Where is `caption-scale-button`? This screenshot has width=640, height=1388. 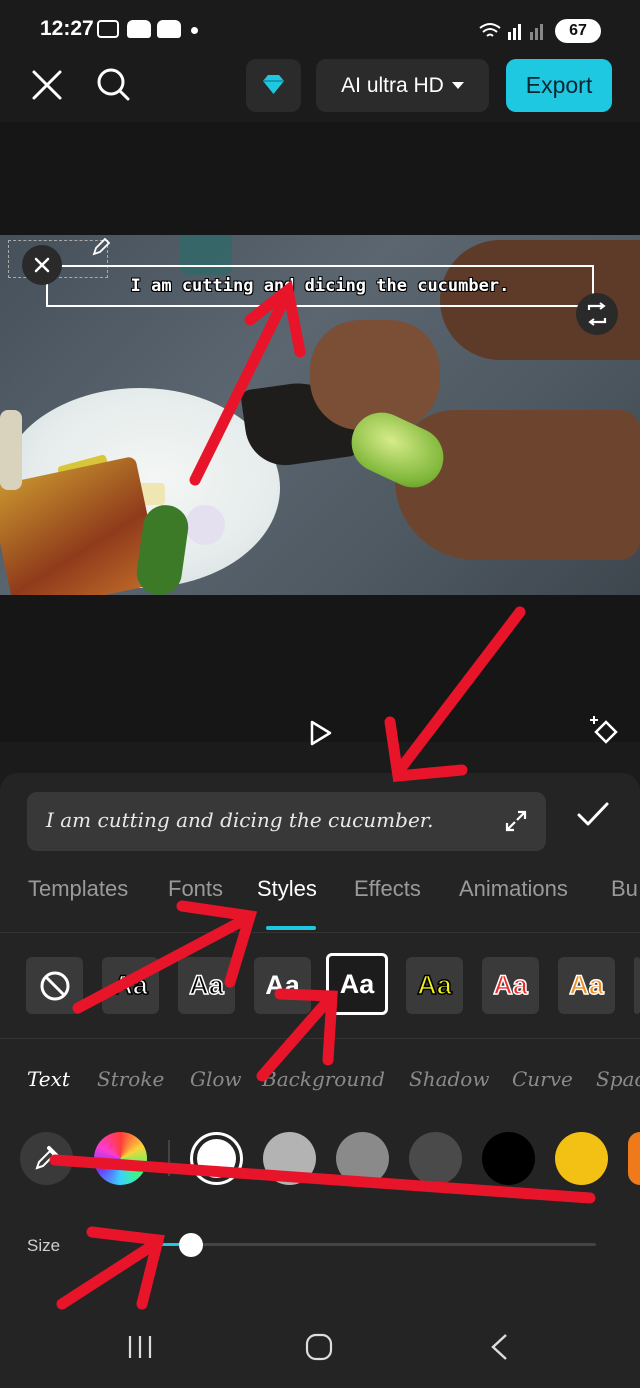
caption-scale-button is located at coordinates (597, 314).